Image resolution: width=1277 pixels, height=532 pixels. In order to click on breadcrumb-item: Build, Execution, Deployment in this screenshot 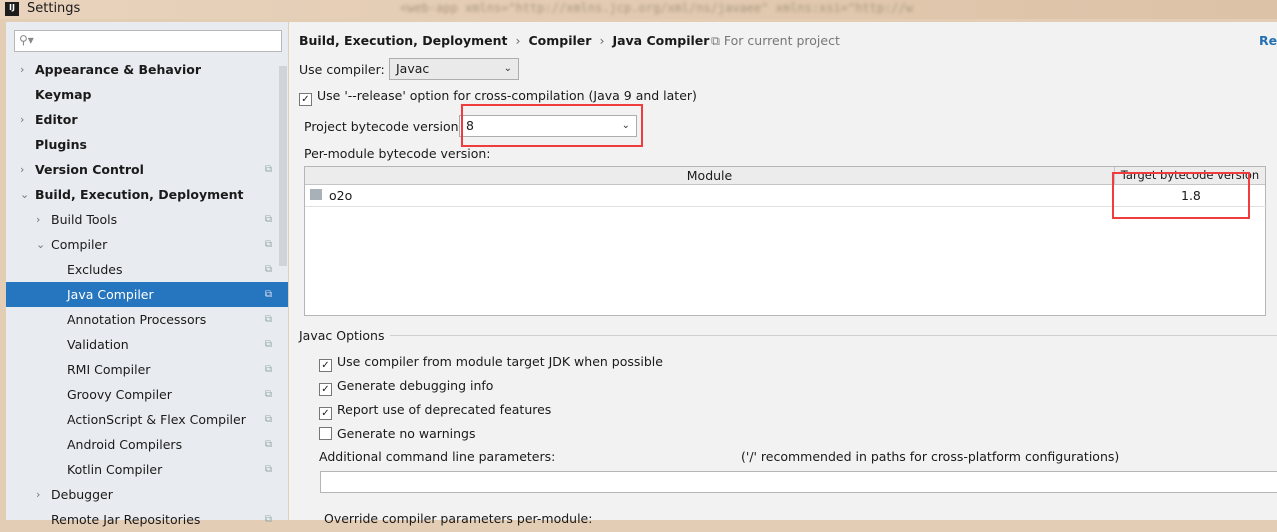, I will do `click(403, 40)`.